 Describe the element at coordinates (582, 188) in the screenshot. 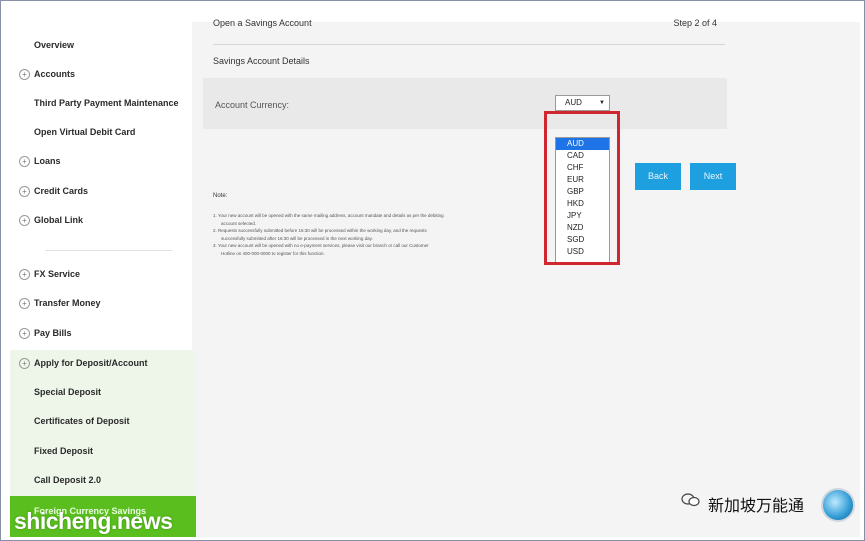

I see `highlight-box` at that location.